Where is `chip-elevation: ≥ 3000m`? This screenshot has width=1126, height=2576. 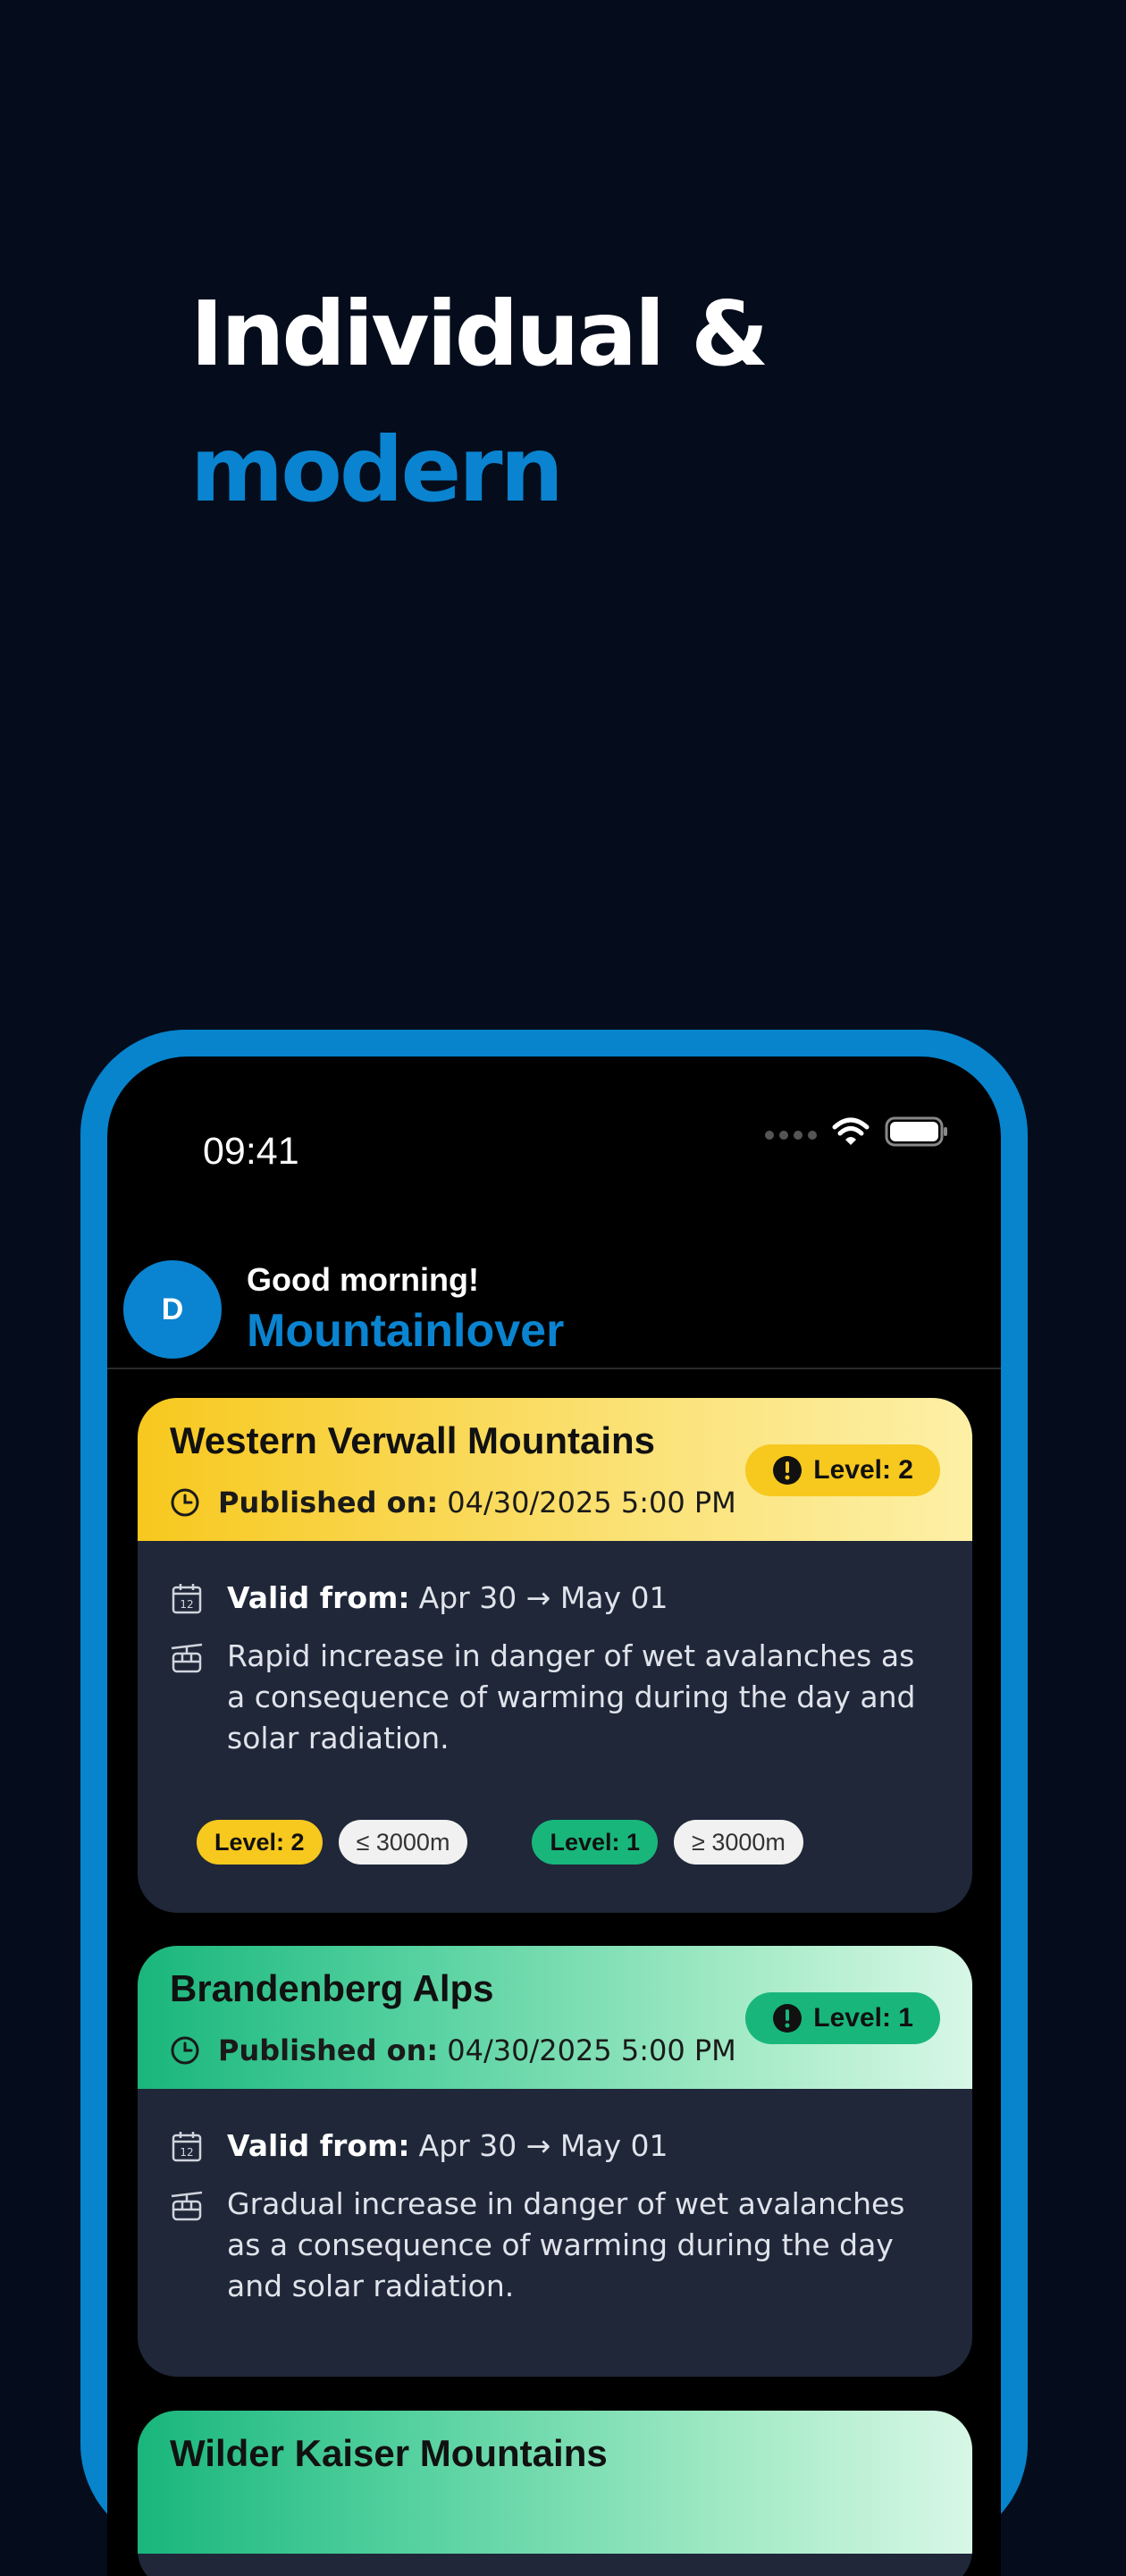 chip-elevation: ≥ 3000m is located at coordinates (739, 1843).